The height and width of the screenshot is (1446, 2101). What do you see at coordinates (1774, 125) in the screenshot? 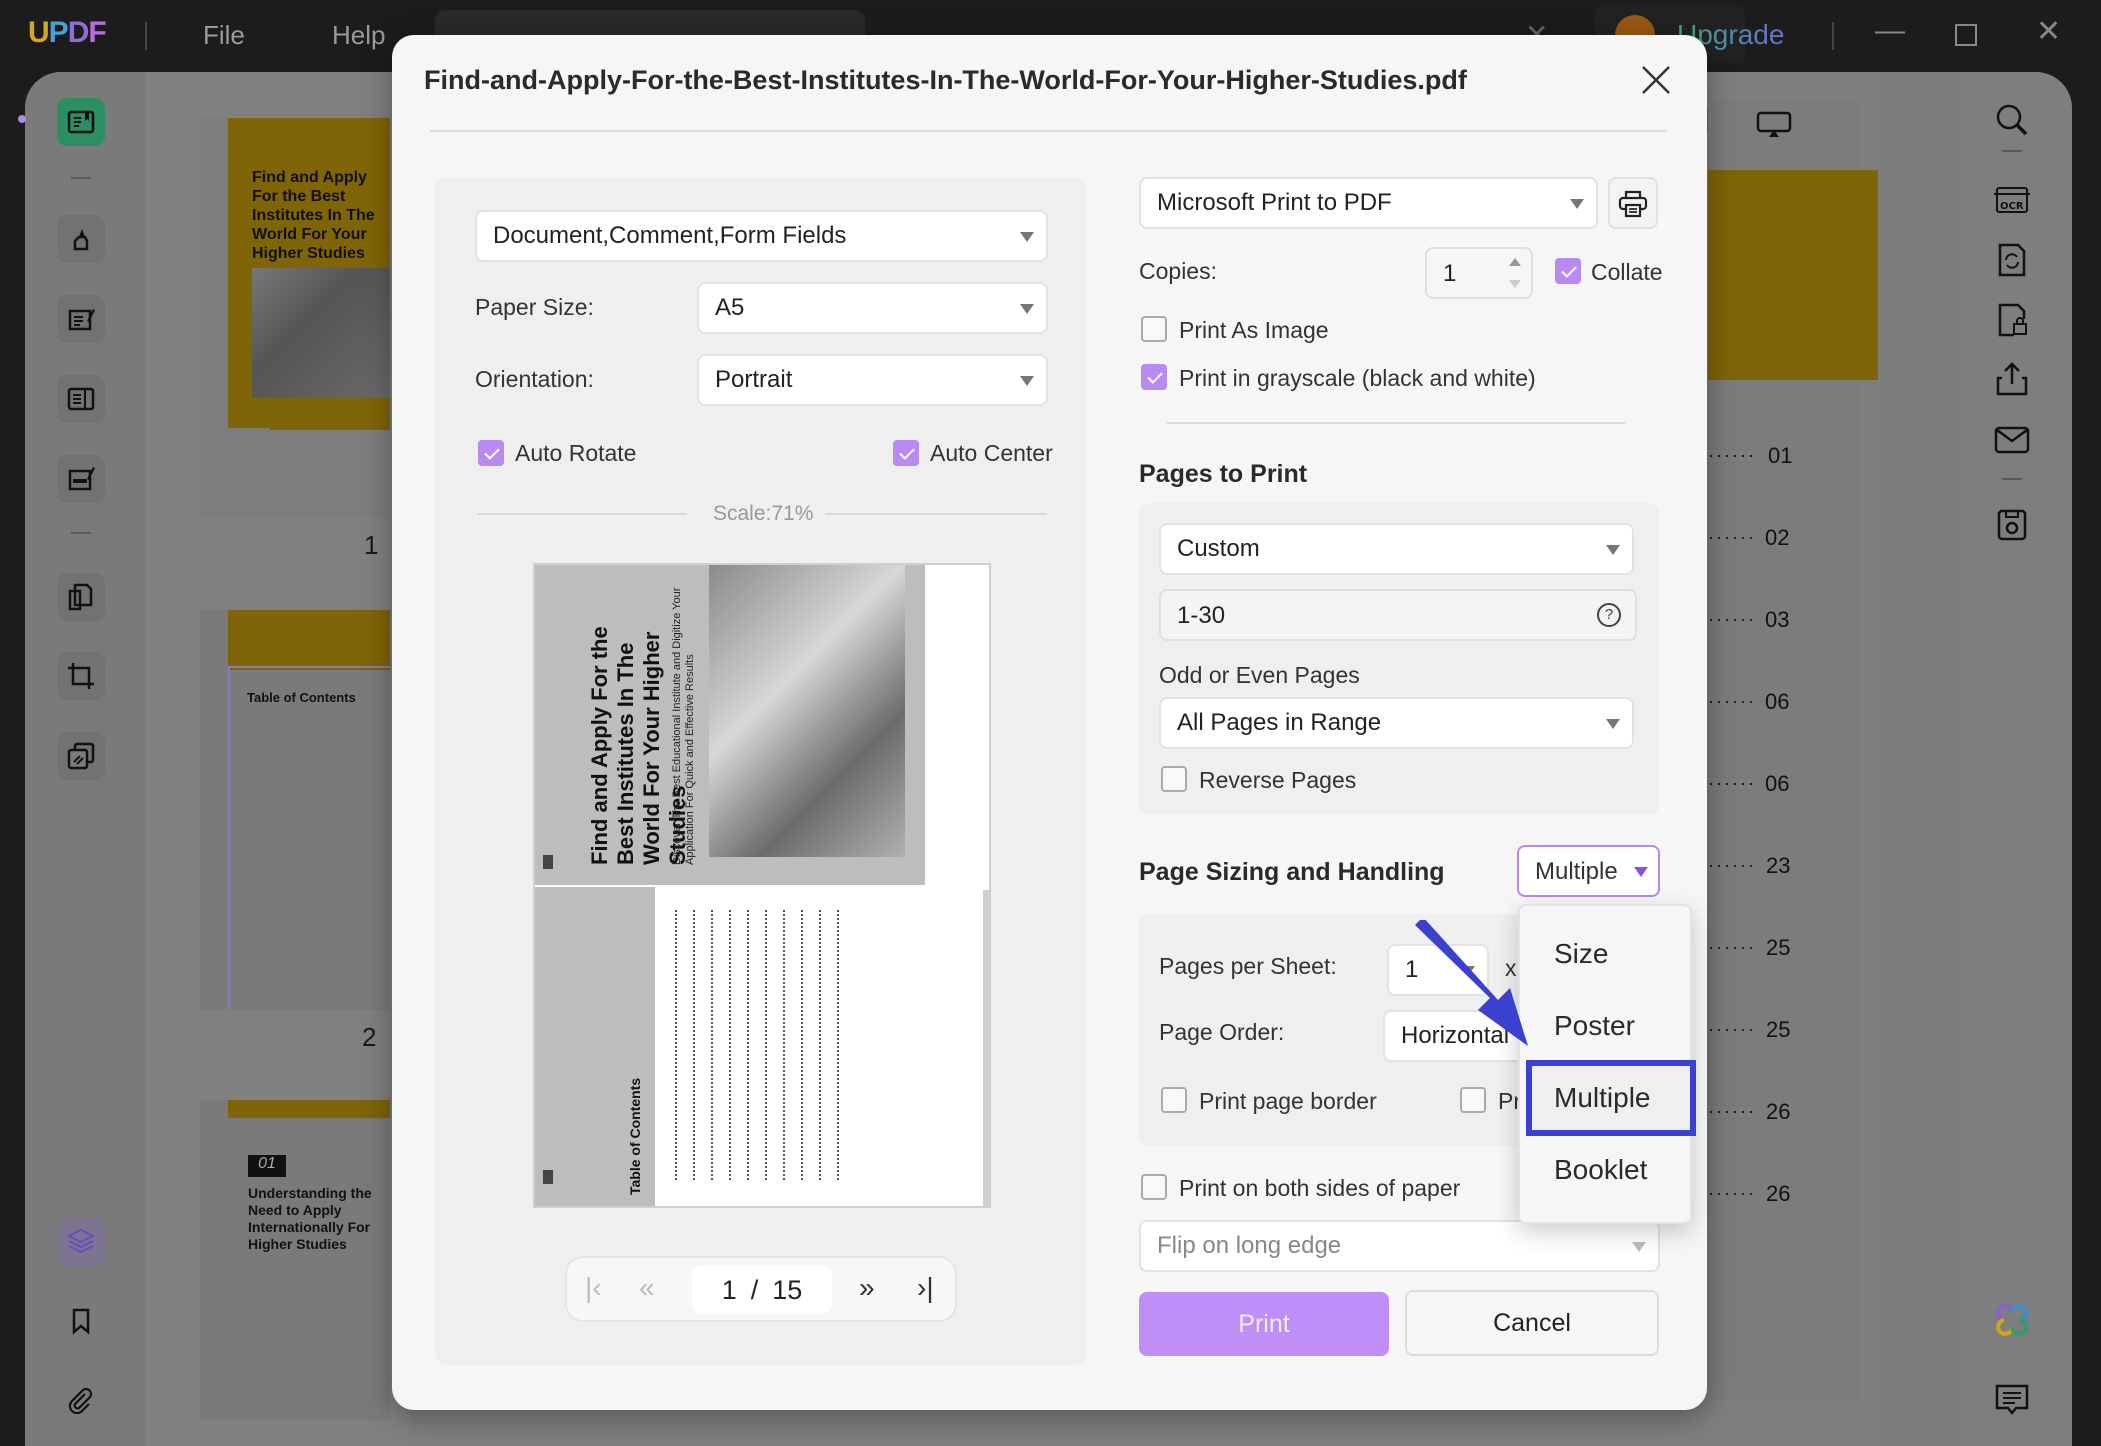
I see `presentation-icon` at bounding box center [1774, 125].